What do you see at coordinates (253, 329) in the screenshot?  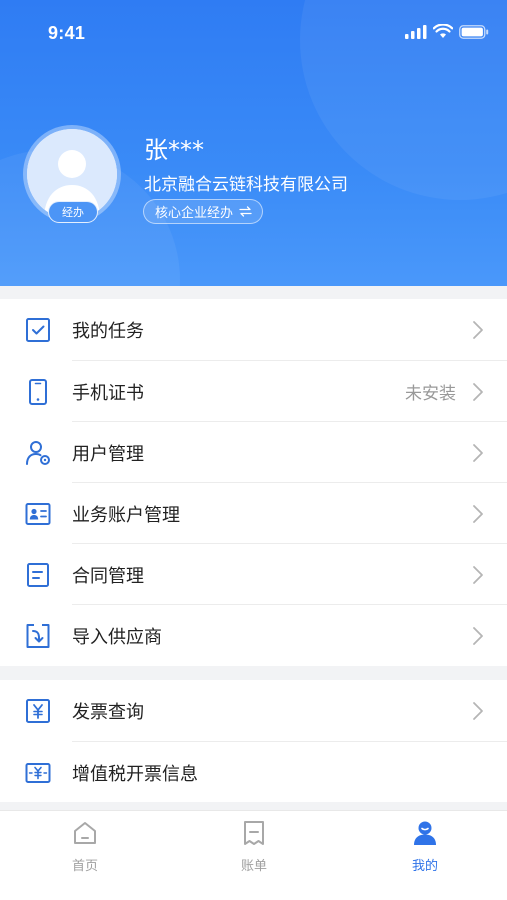 I see `menu-item-my-tasks: 我的任务` at bounding box center [253, 329].